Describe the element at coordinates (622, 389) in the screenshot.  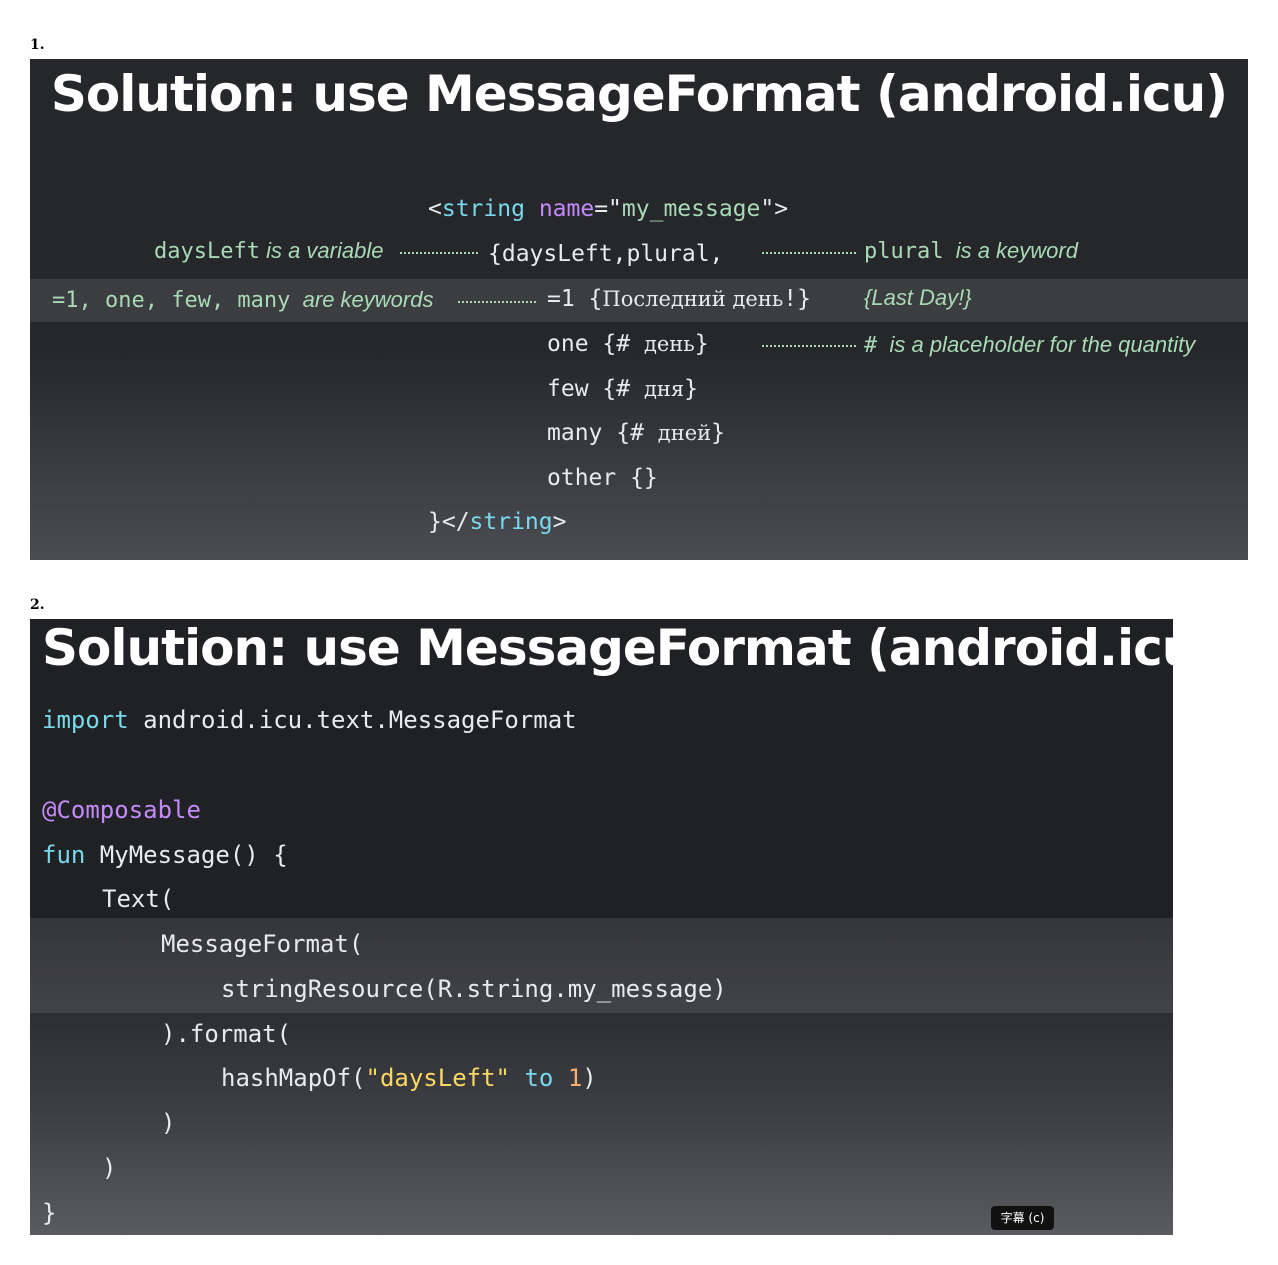
I see `code-line-few: few {# дня}` at that location.